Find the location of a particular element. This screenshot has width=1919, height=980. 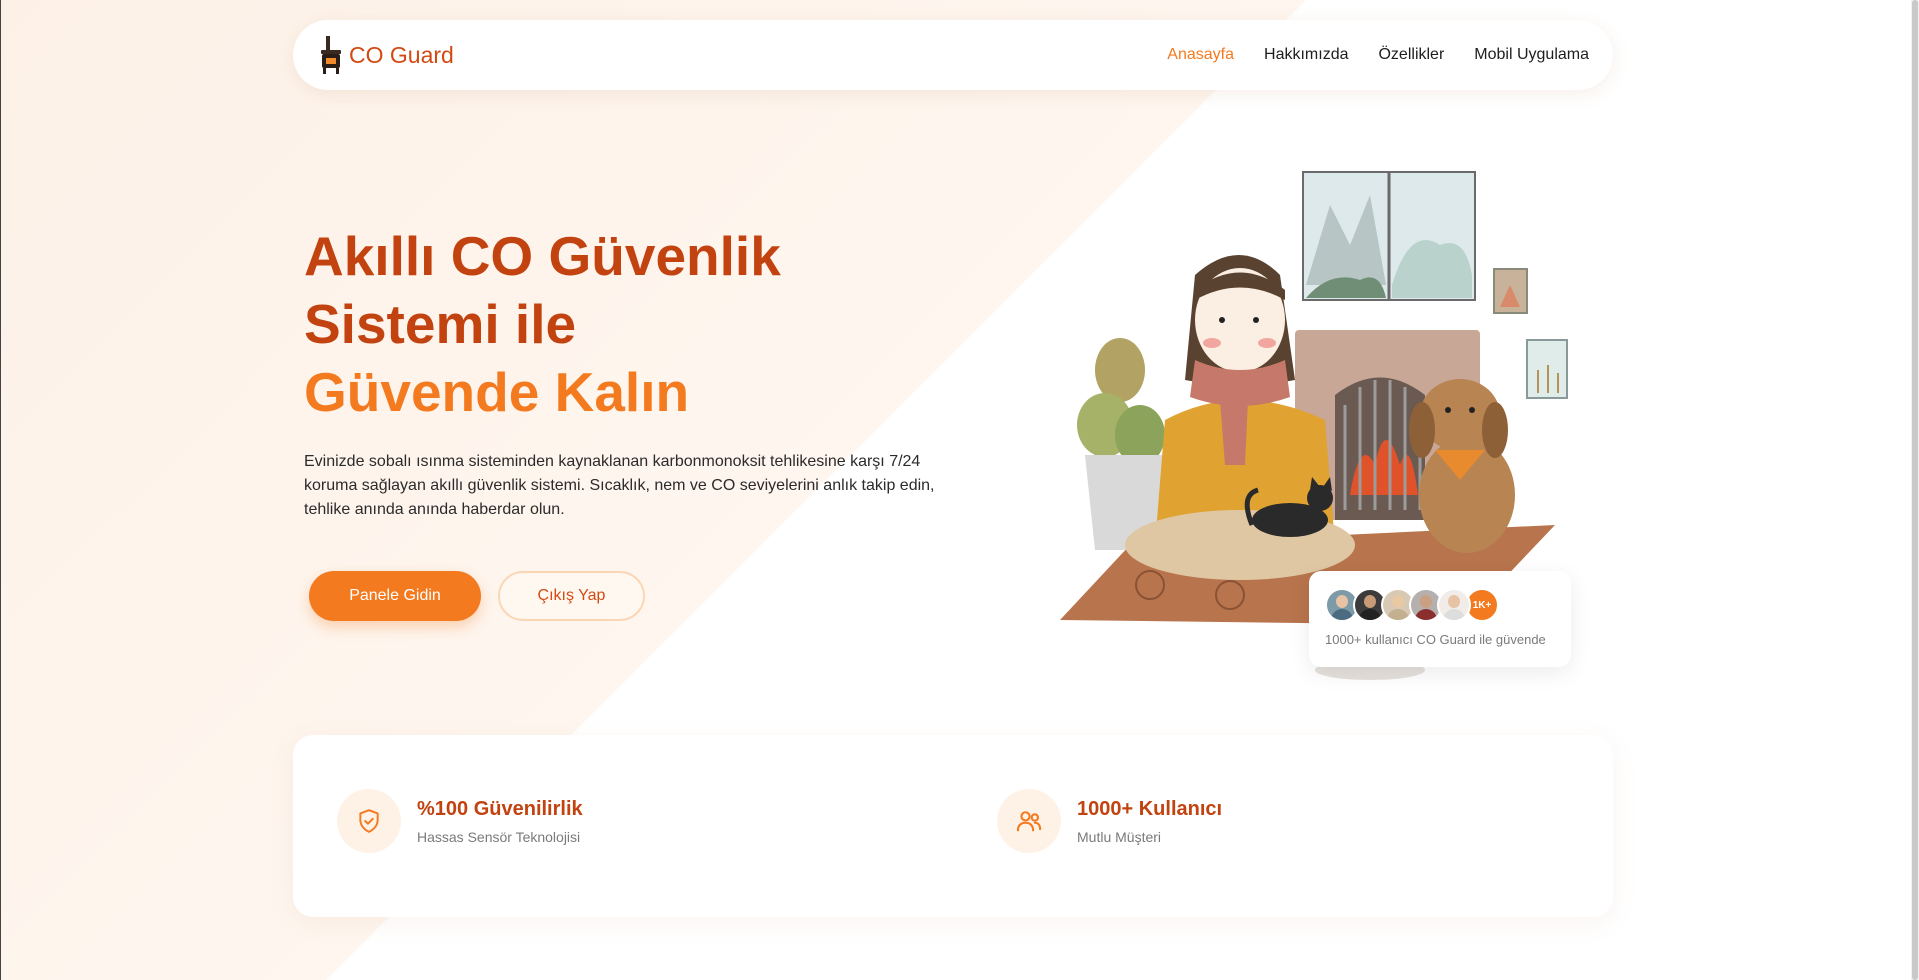

stat-subtitle: Hassas Sensör Teknolojisi is located at coordinates (499, 836).